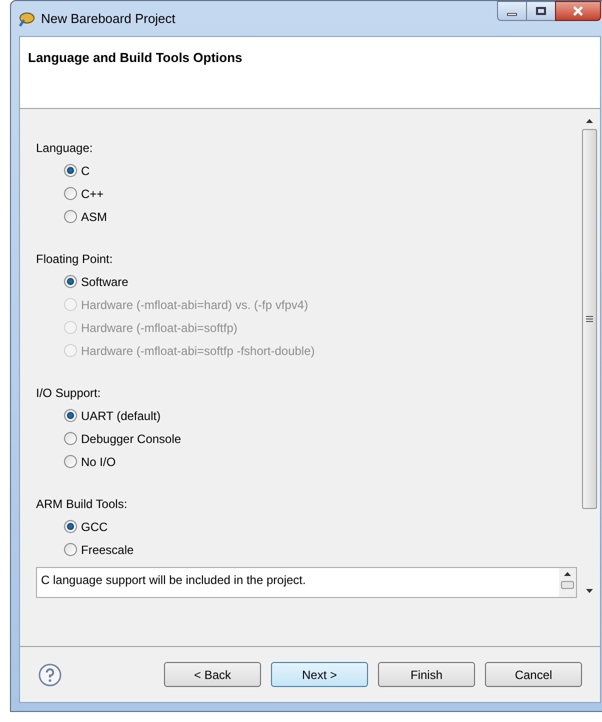 The width and height of the screenshot is (602, 722). What do you see at coordinates (75, 259) in the screenshot?
I see `group-label: Floating Point:` at bounding box center [75, 259].